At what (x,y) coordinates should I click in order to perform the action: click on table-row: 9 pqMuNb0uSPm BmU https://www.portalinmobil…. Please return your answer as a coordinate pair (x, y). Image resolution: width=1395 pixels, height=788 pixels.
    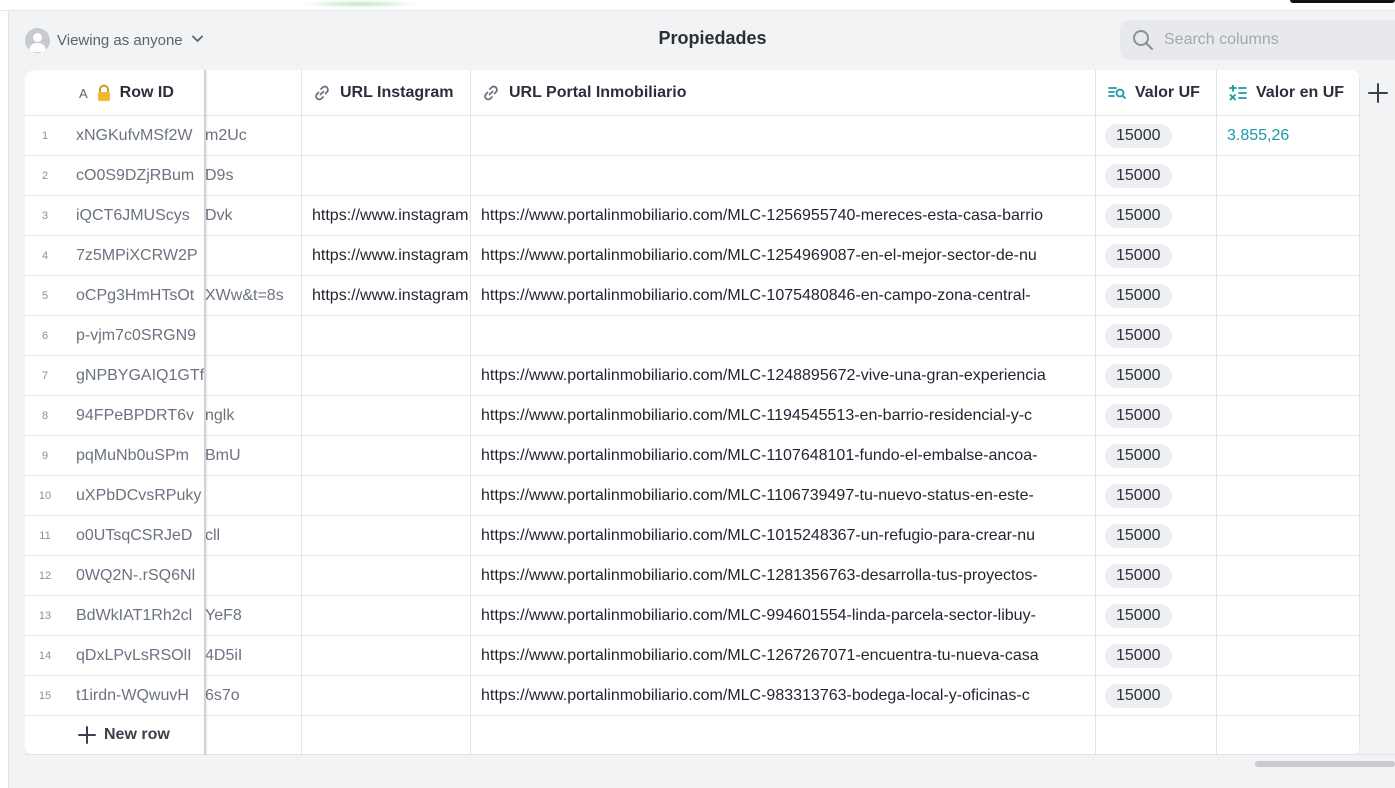
    Looking at the image, I should click on (692, 456).